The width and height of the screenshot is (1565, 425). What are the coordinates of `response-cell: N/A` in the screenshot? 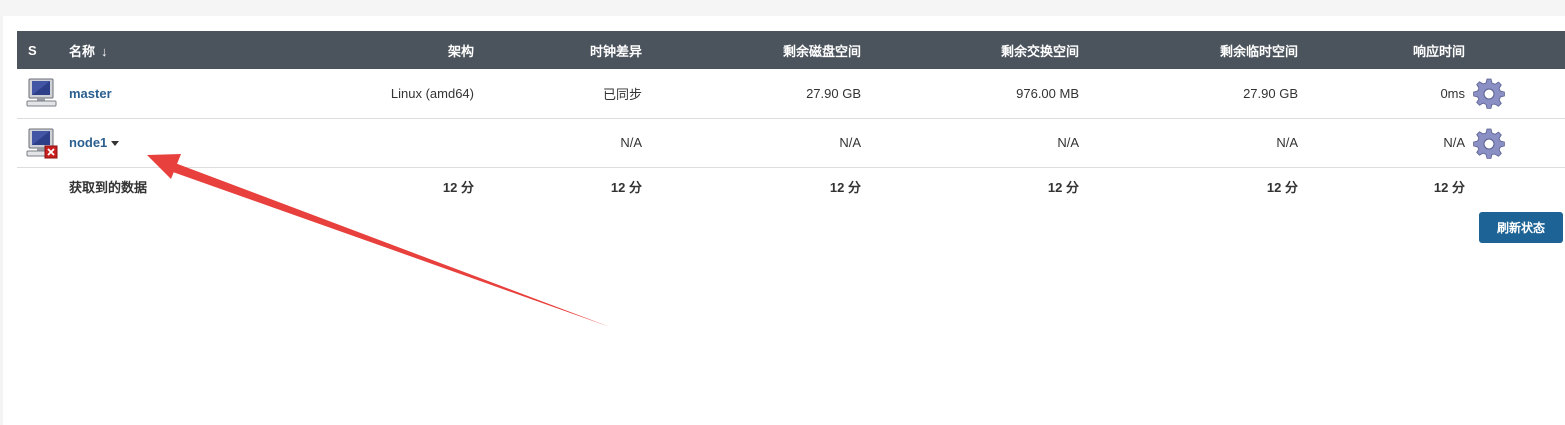 It's located at (1454, 142).